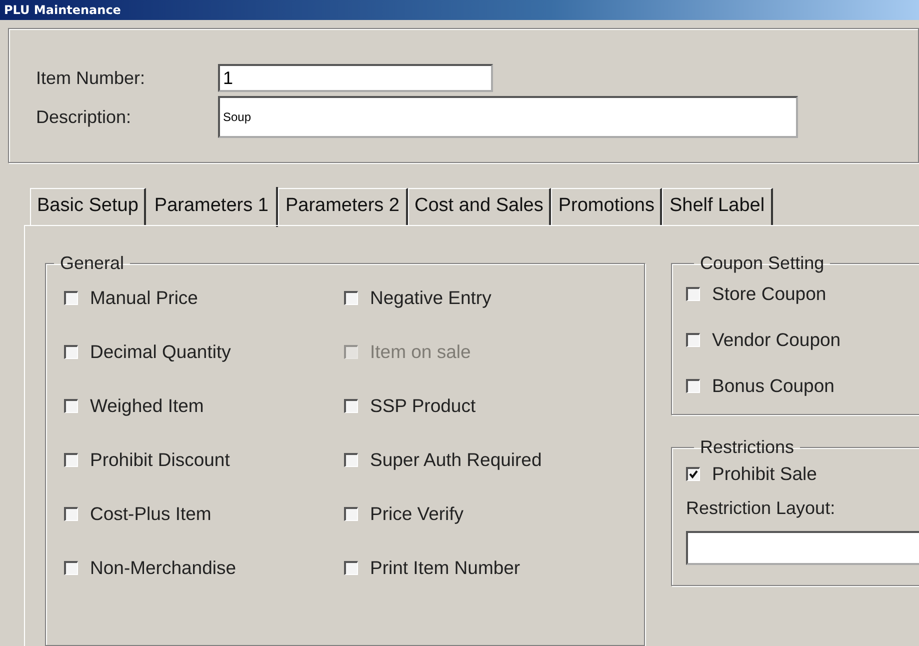  Describe the element at coordinates (88, 206) in the screenshot. I see `tab: Basic Setup` at that location.